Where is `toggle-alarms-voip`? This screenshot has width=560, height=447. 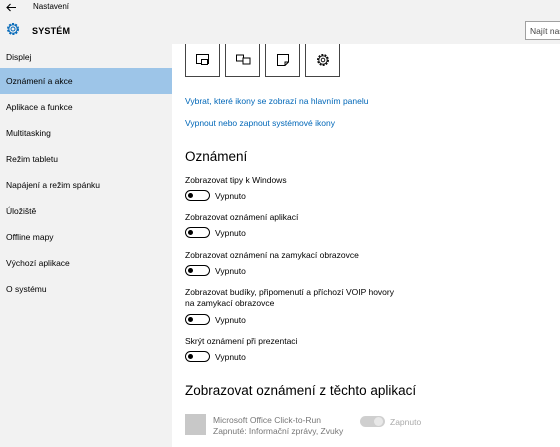 toggle-alarms-voip is located at coordinates (197, 319).